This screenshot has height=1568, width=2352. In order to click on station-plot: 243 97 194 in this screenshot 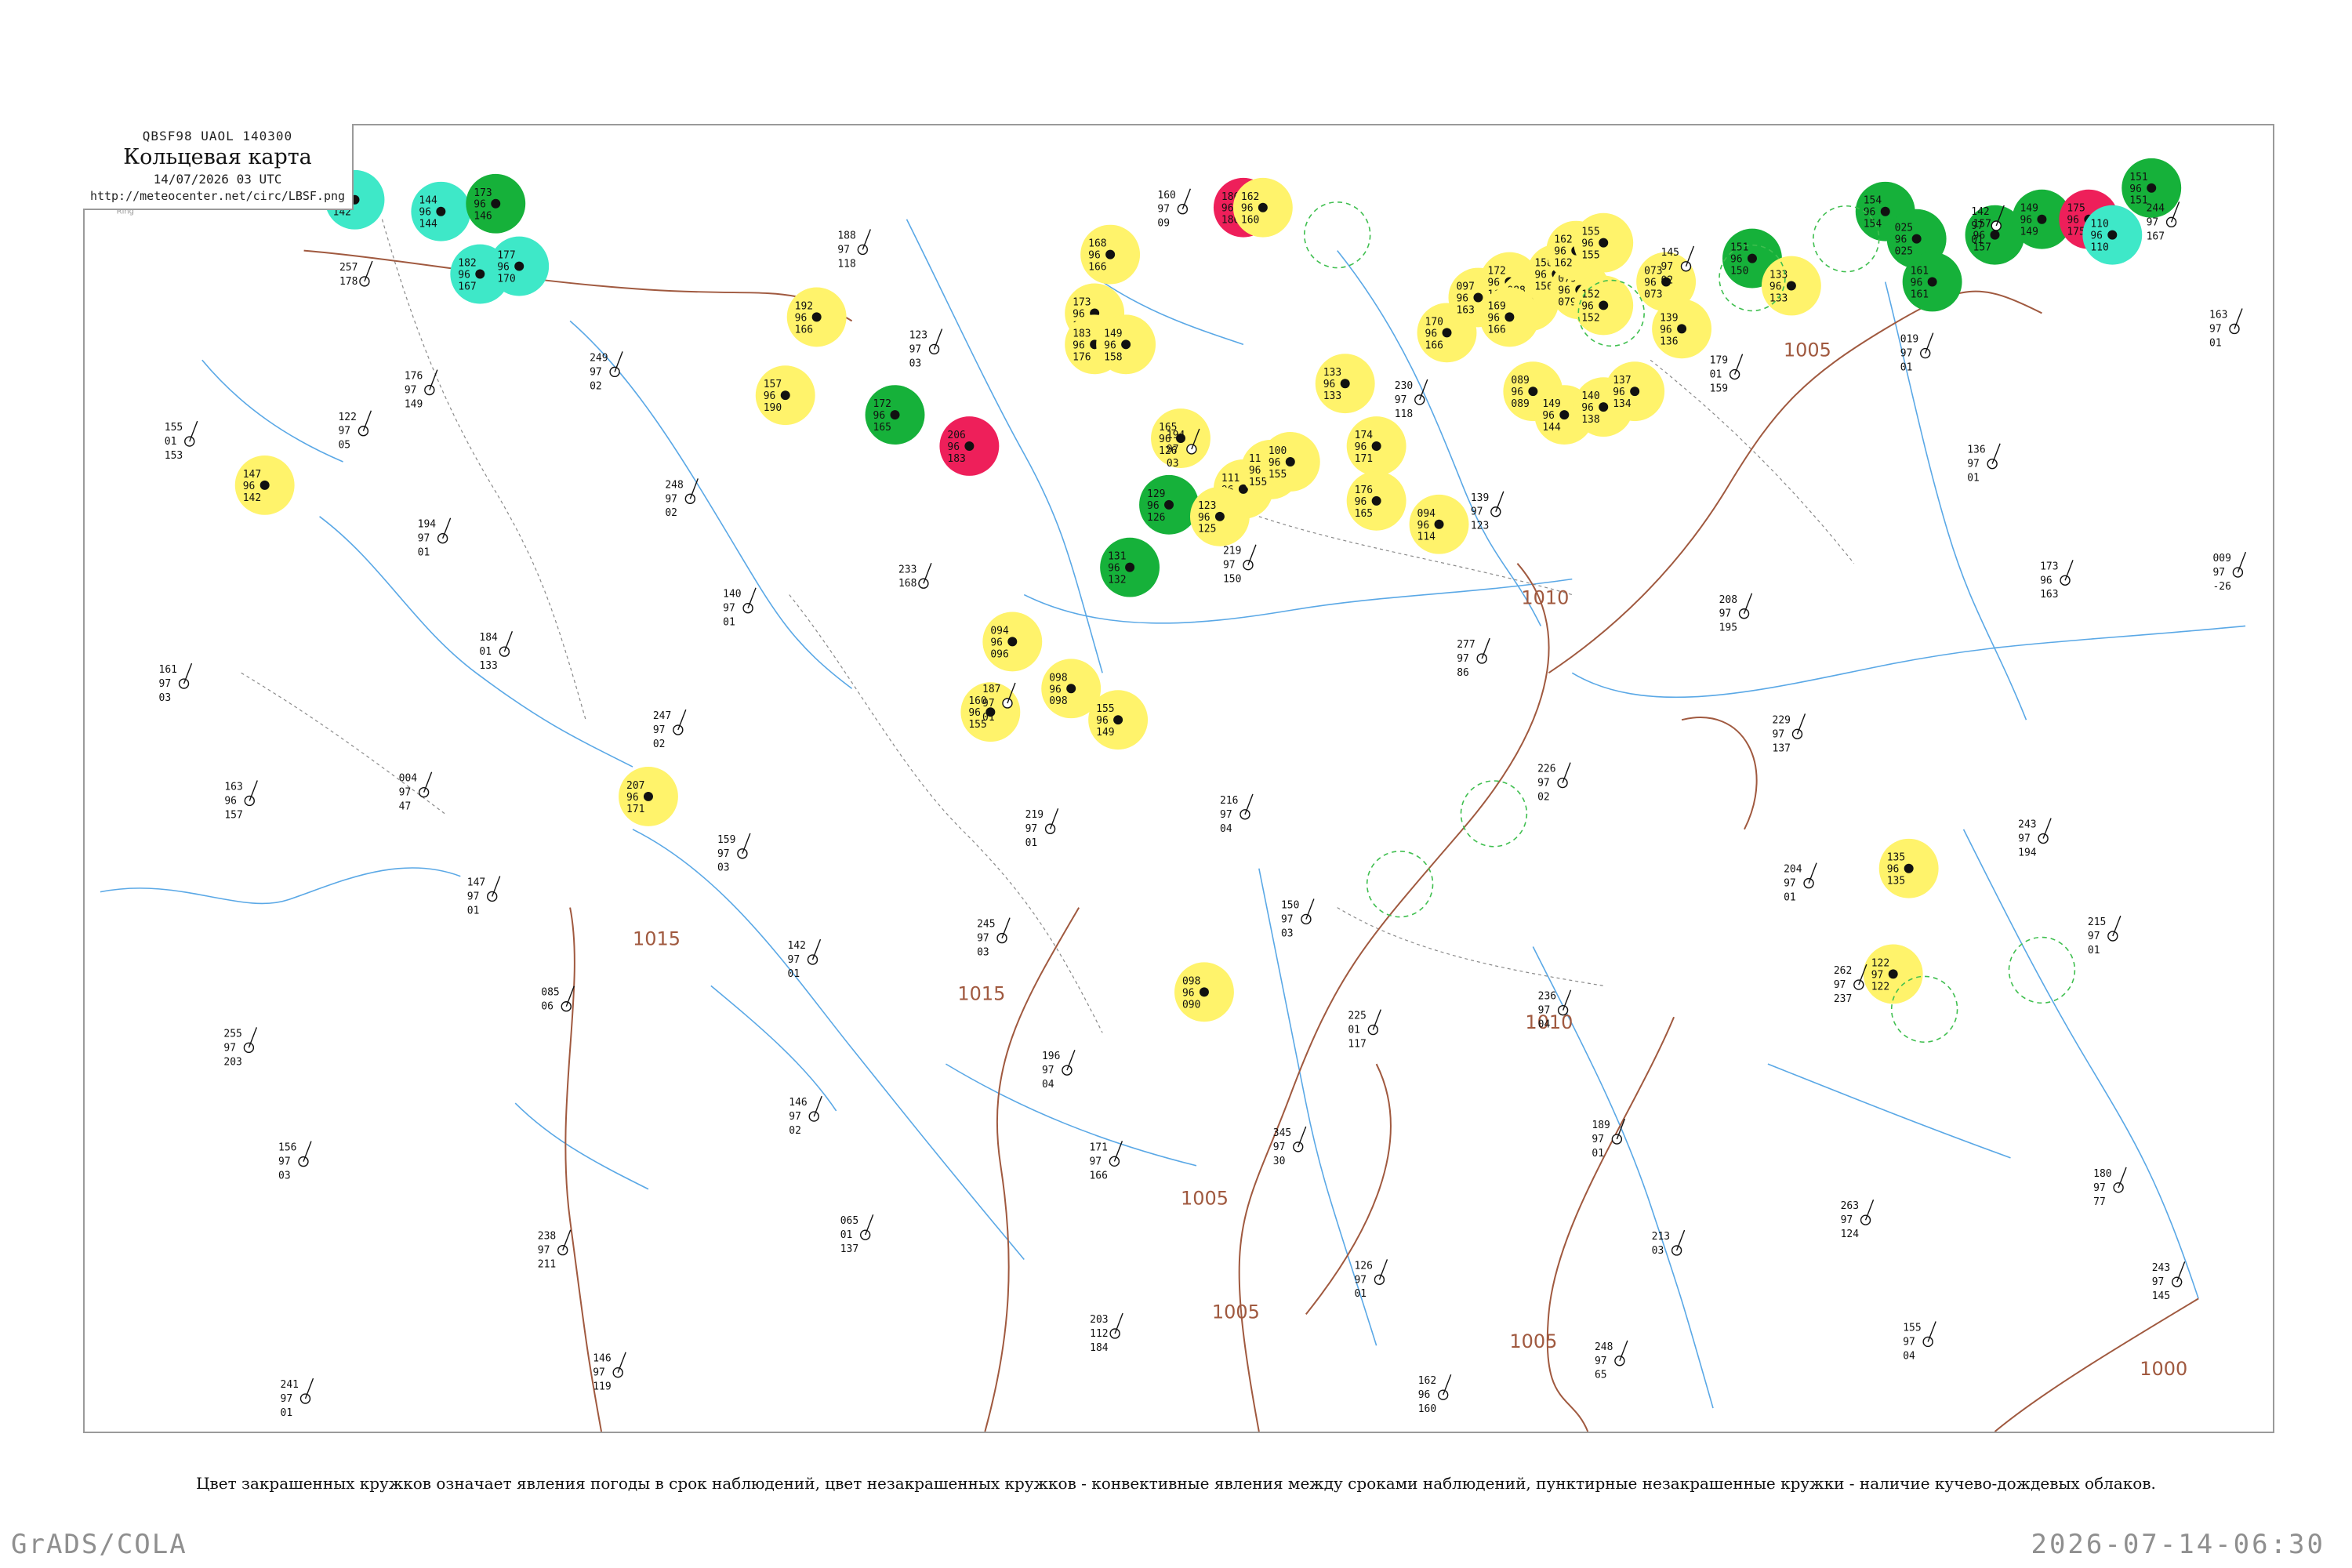, I will do `click(2035, 838)`.